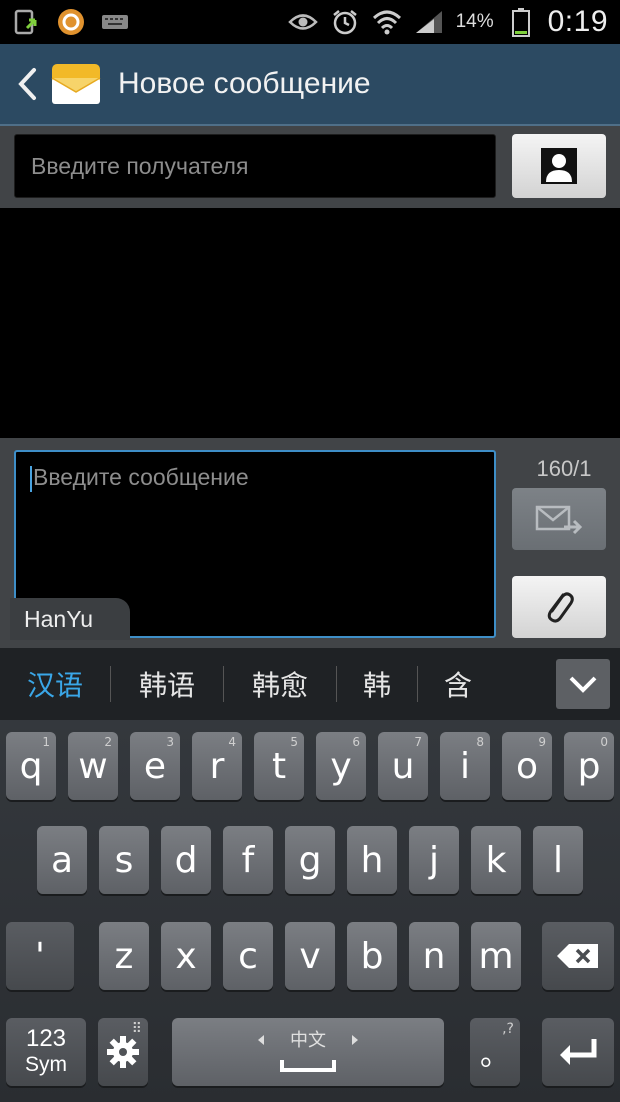 The image size is (620, 1102). I want to click on candidate-item: 韩语, so click(167, 684).